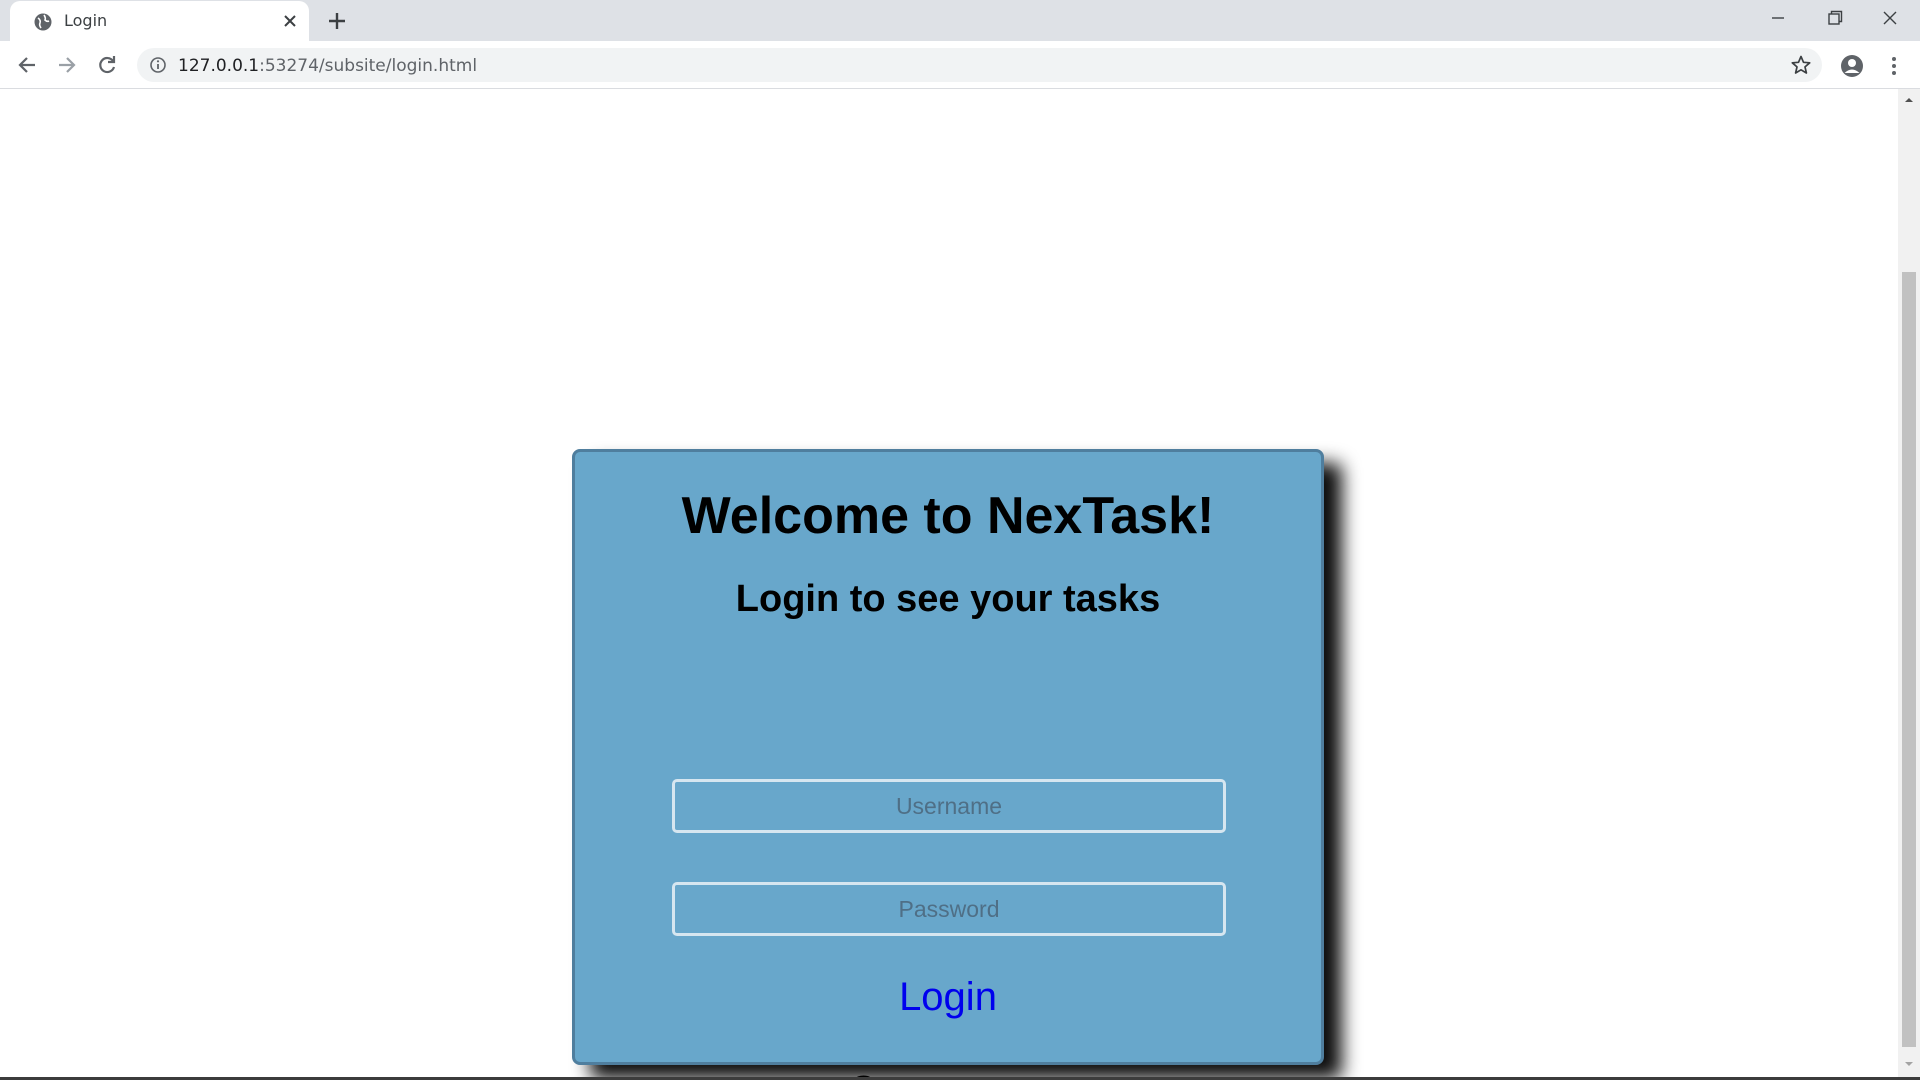  What do you see at coordinates (1890, 19) in the screenshot?
I see `window-close-icon` at bounding box center [1890, 19].